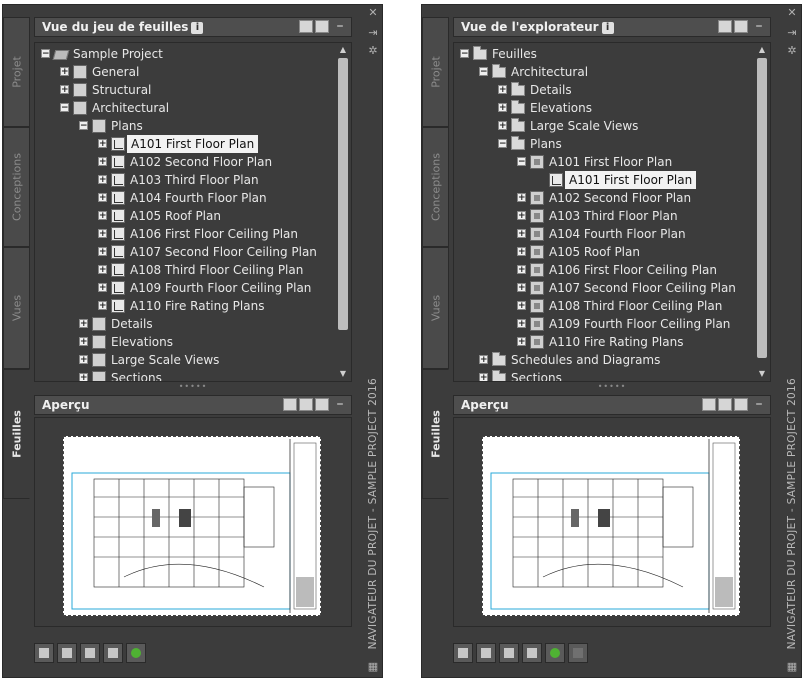 The image size is (808, 687). I want to click on tree-item: A101 First Floor Plan, so click(604, 180).